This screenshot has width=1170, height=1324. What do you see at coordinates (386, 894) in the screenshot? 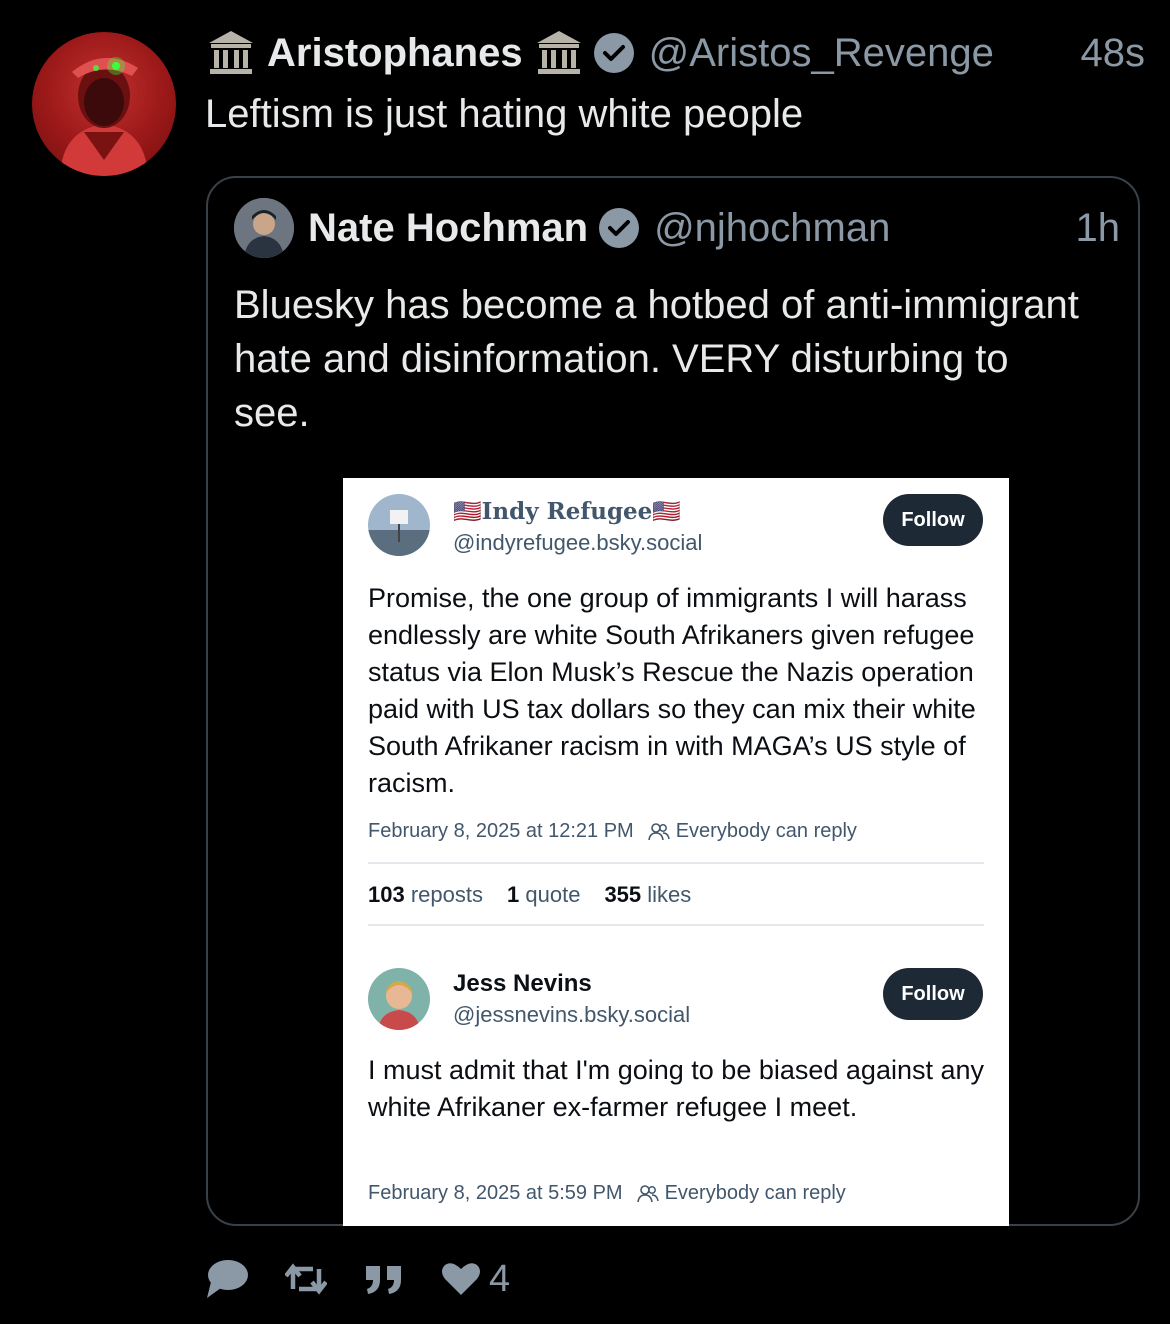
I see `reposts-count: 103` at bounding box center [386, 894].